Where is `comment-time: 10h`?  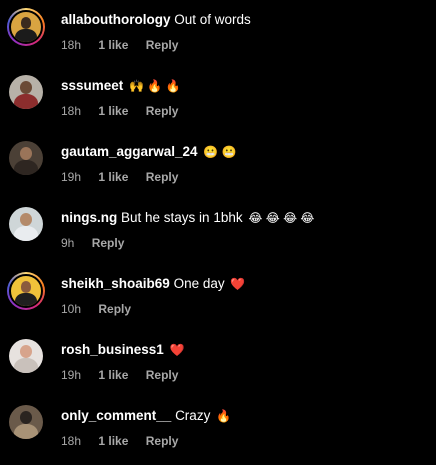
comment-time: 10h is located at coordinates (71, 309).